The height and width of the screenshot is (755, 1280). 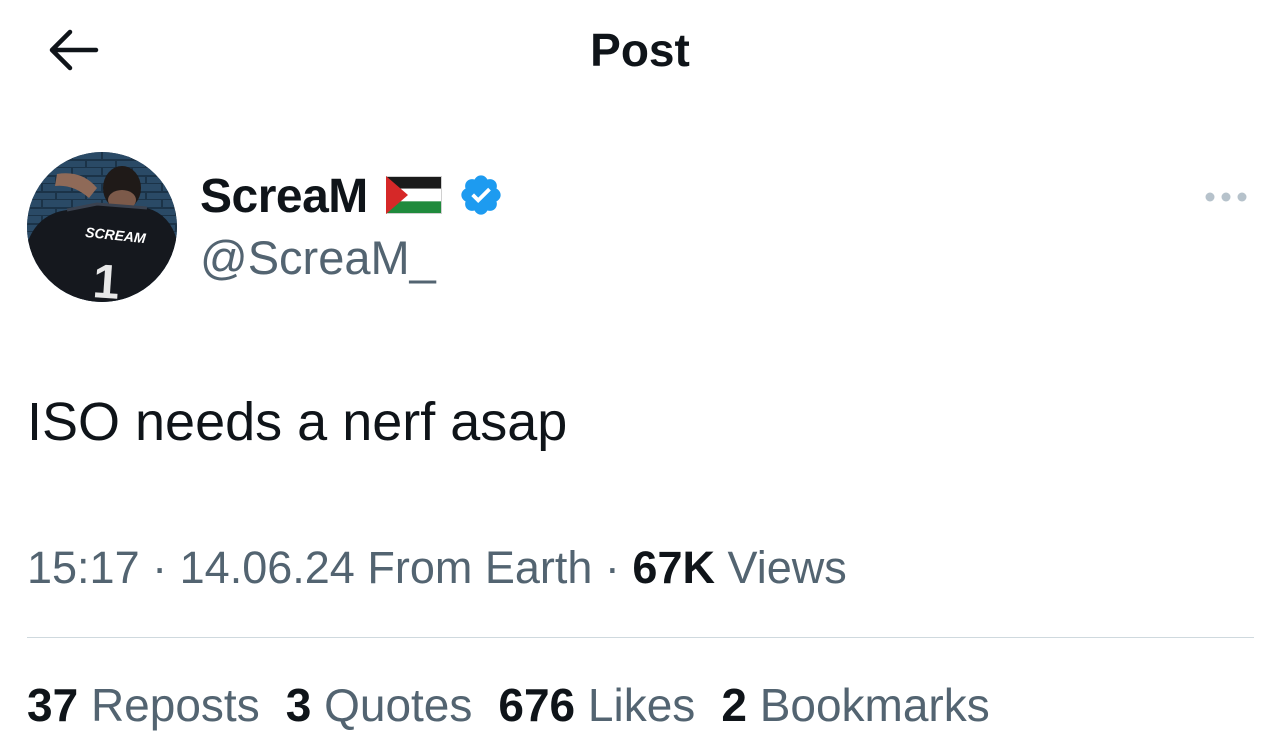 What do you see at coordinates (537, 705) in the screenshot?
I see `stat-count: 676` at bounding box center [537, 705].